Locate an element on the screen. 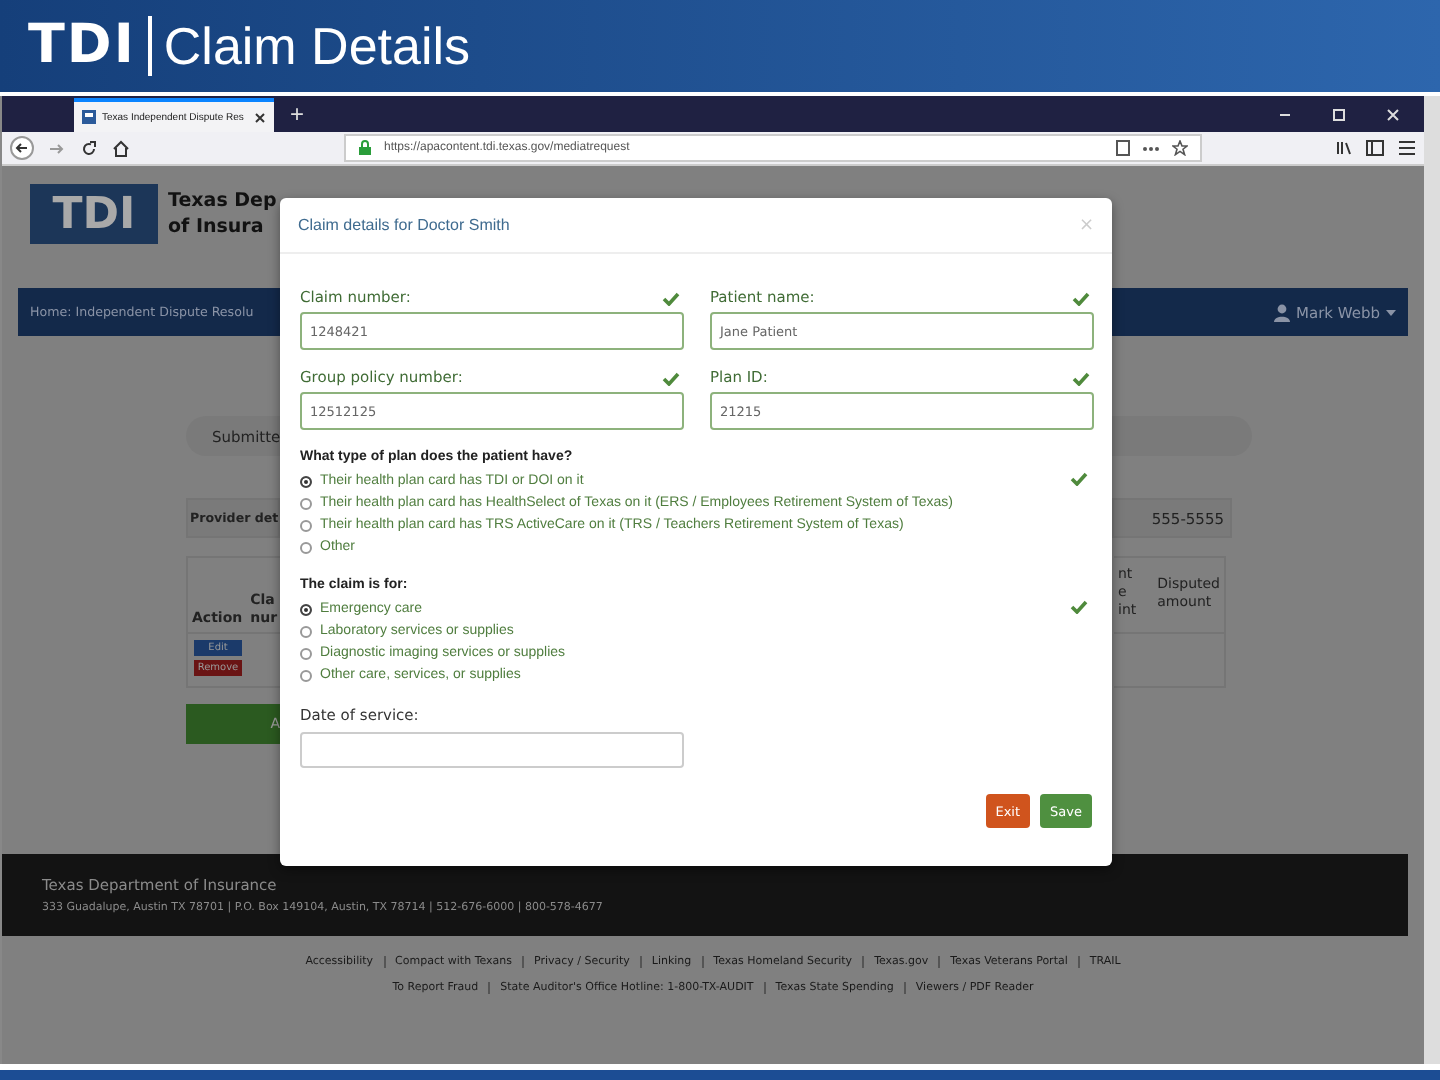  library-icon is located at coordinates (1344, 148).